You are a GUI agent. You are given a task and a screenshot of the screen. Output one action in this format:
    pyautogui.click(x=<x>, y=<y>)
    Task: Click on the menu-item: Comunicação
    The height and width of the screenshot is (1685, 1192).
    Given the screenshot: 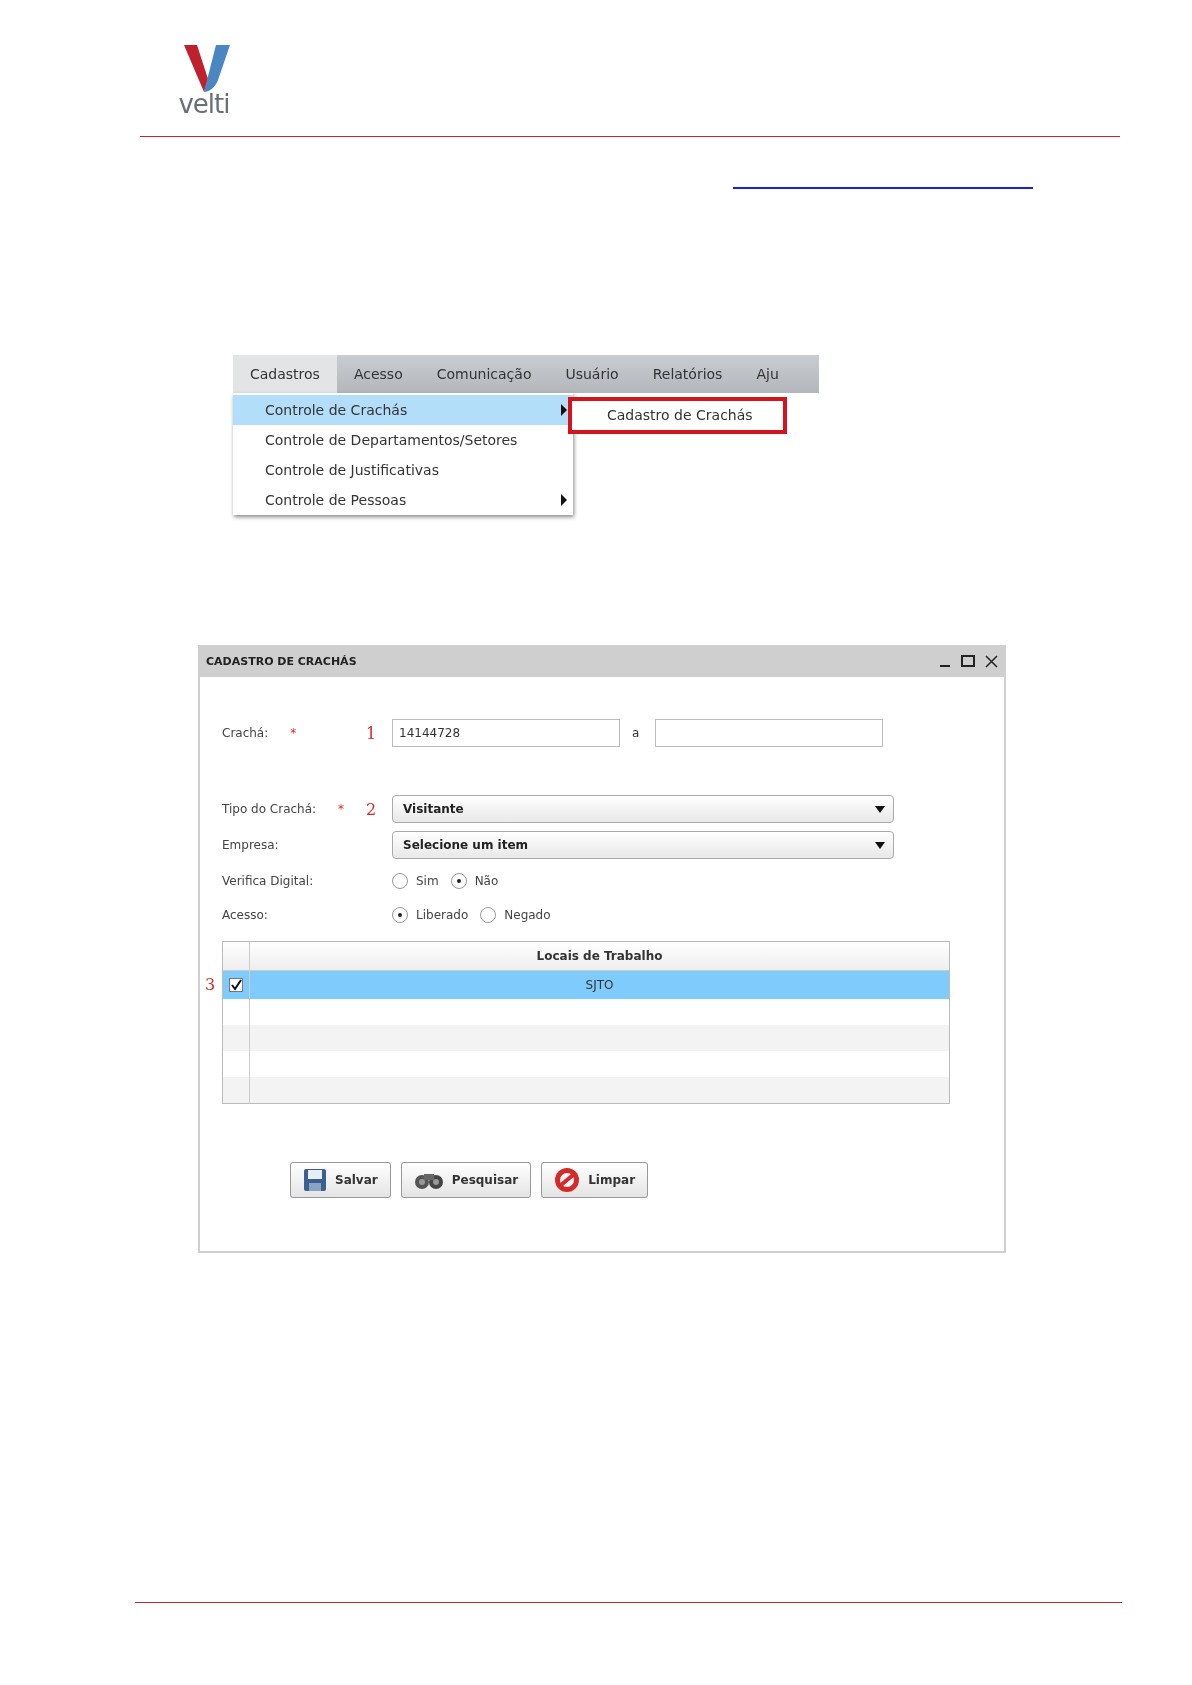 What is the action you would take?
    pyautogui.click(x=484, y=374)
    